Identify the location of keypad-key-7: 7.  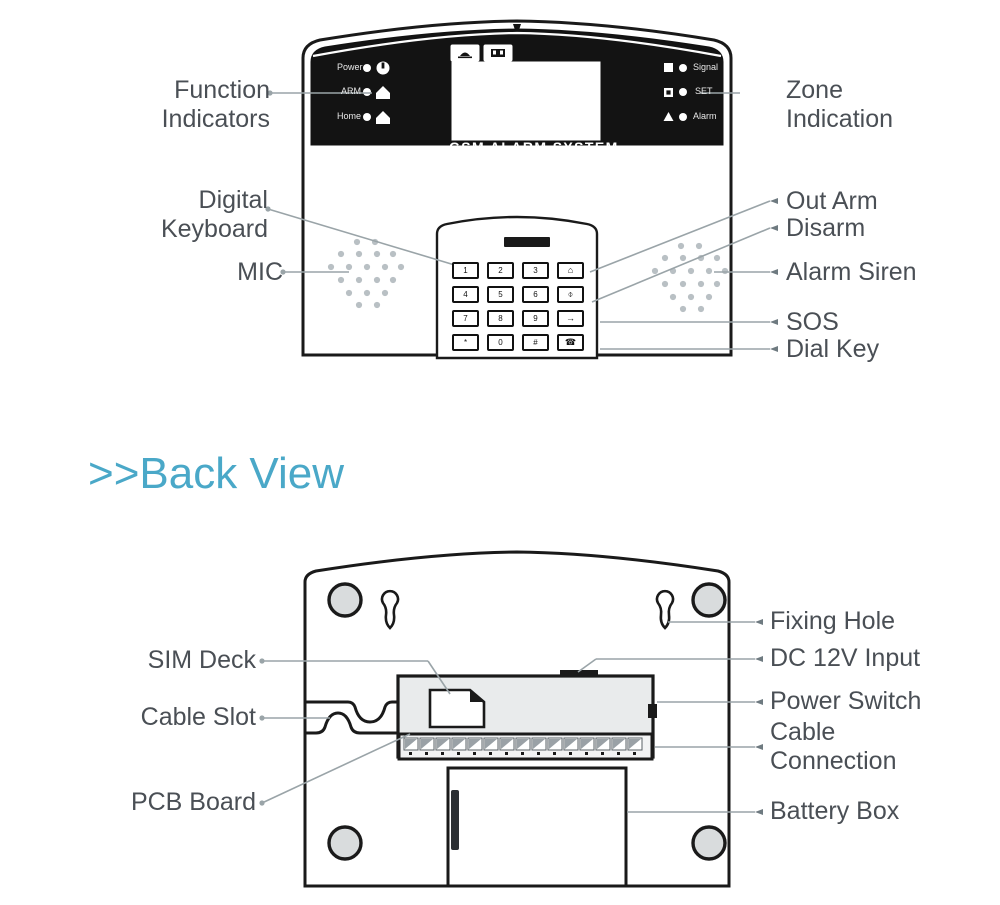
(465, 318).